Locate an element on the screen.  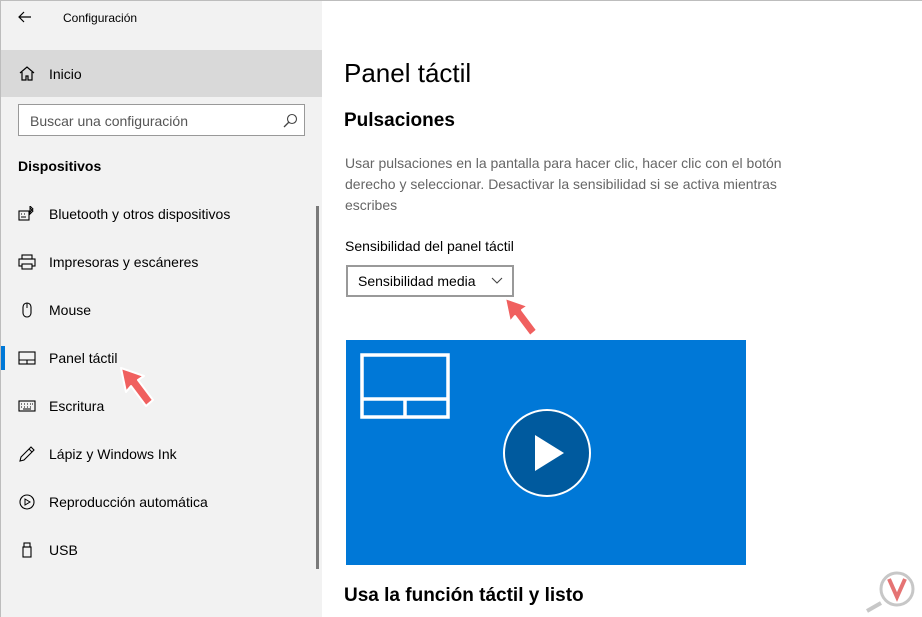
chevron-down-icon is located at coordinates (497, 280).